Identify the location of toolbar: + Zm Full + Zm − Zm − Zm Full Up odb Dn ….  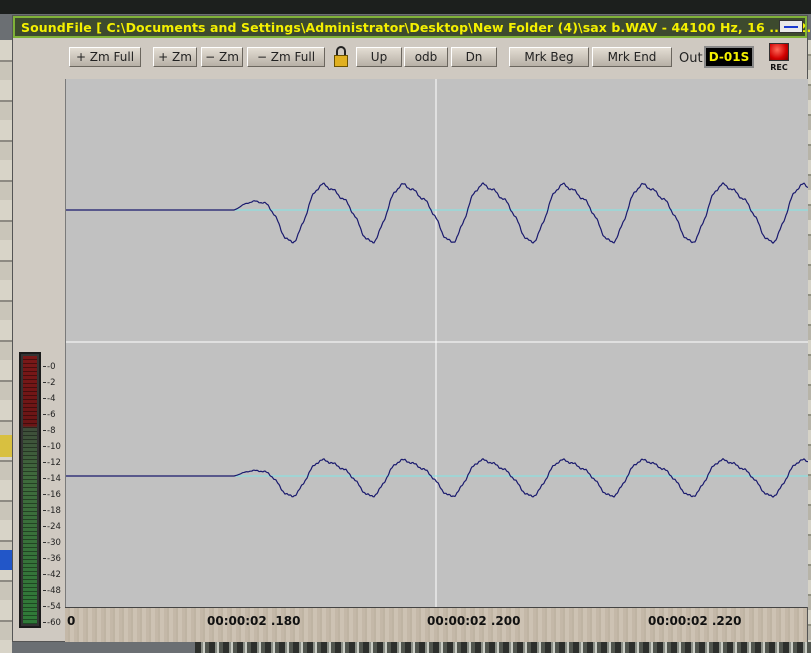
(410, 57).